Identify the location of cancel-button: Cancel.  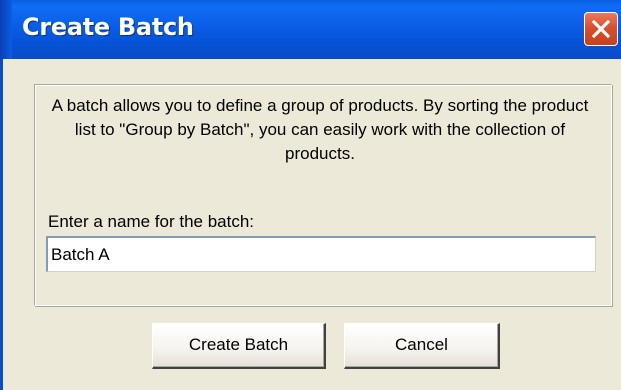
(422, 346).